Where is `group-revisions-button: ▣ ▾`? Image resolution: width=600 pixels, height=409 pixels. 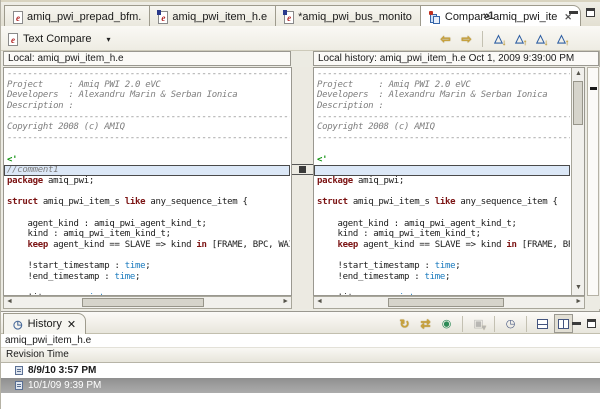 group-revisions-button: ▣ ▾ is located at coordinates (478, 323).